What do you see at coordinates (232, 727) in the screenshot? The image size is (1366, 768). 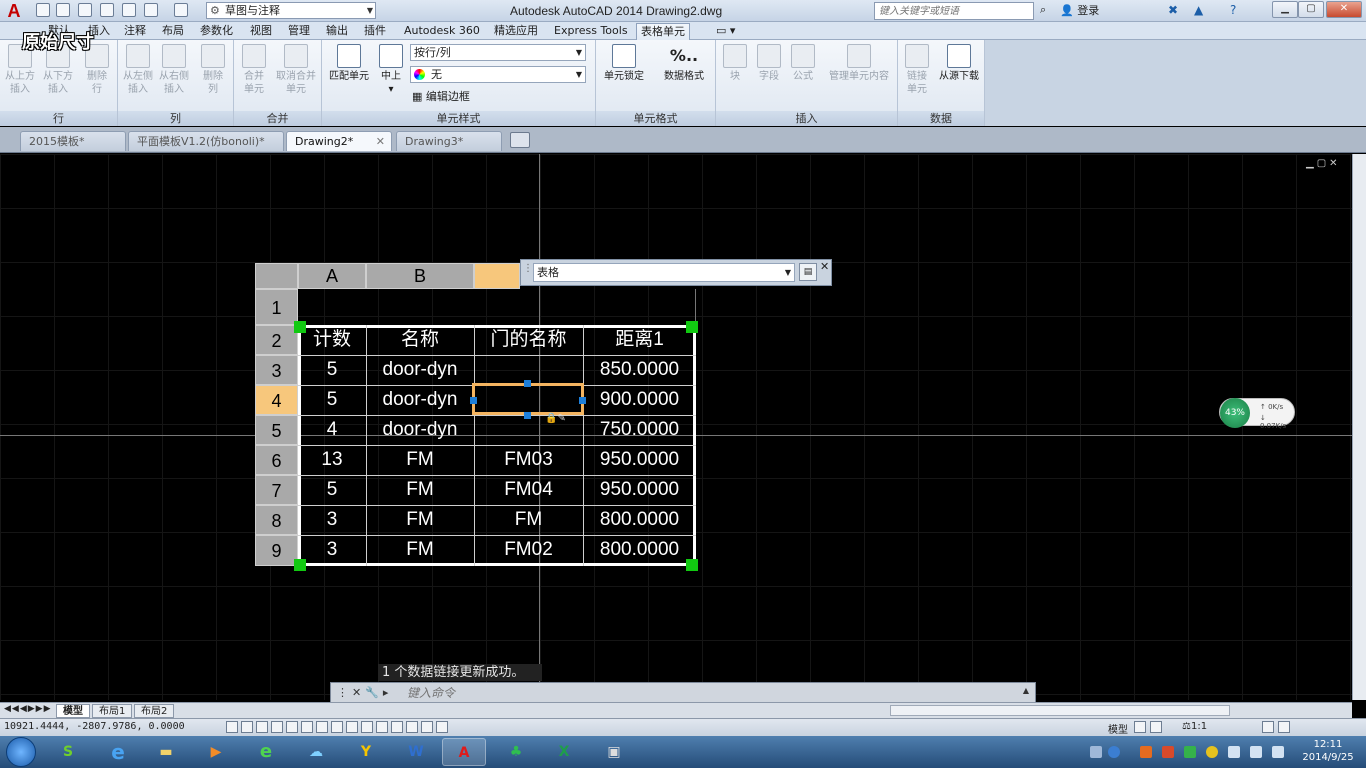 I see `infer-constraints-icon` at bounding box center [232, 727].